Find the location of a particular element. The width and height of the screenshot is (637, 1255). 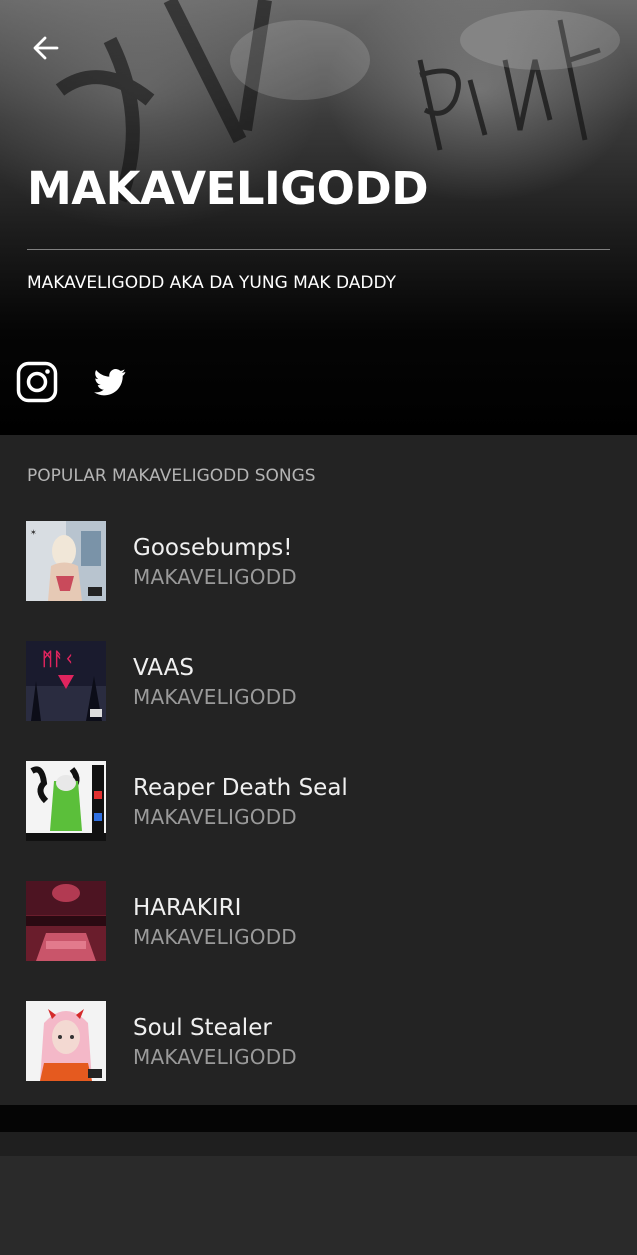

bottom-divider-strip is located at coordinates (318, 1118).